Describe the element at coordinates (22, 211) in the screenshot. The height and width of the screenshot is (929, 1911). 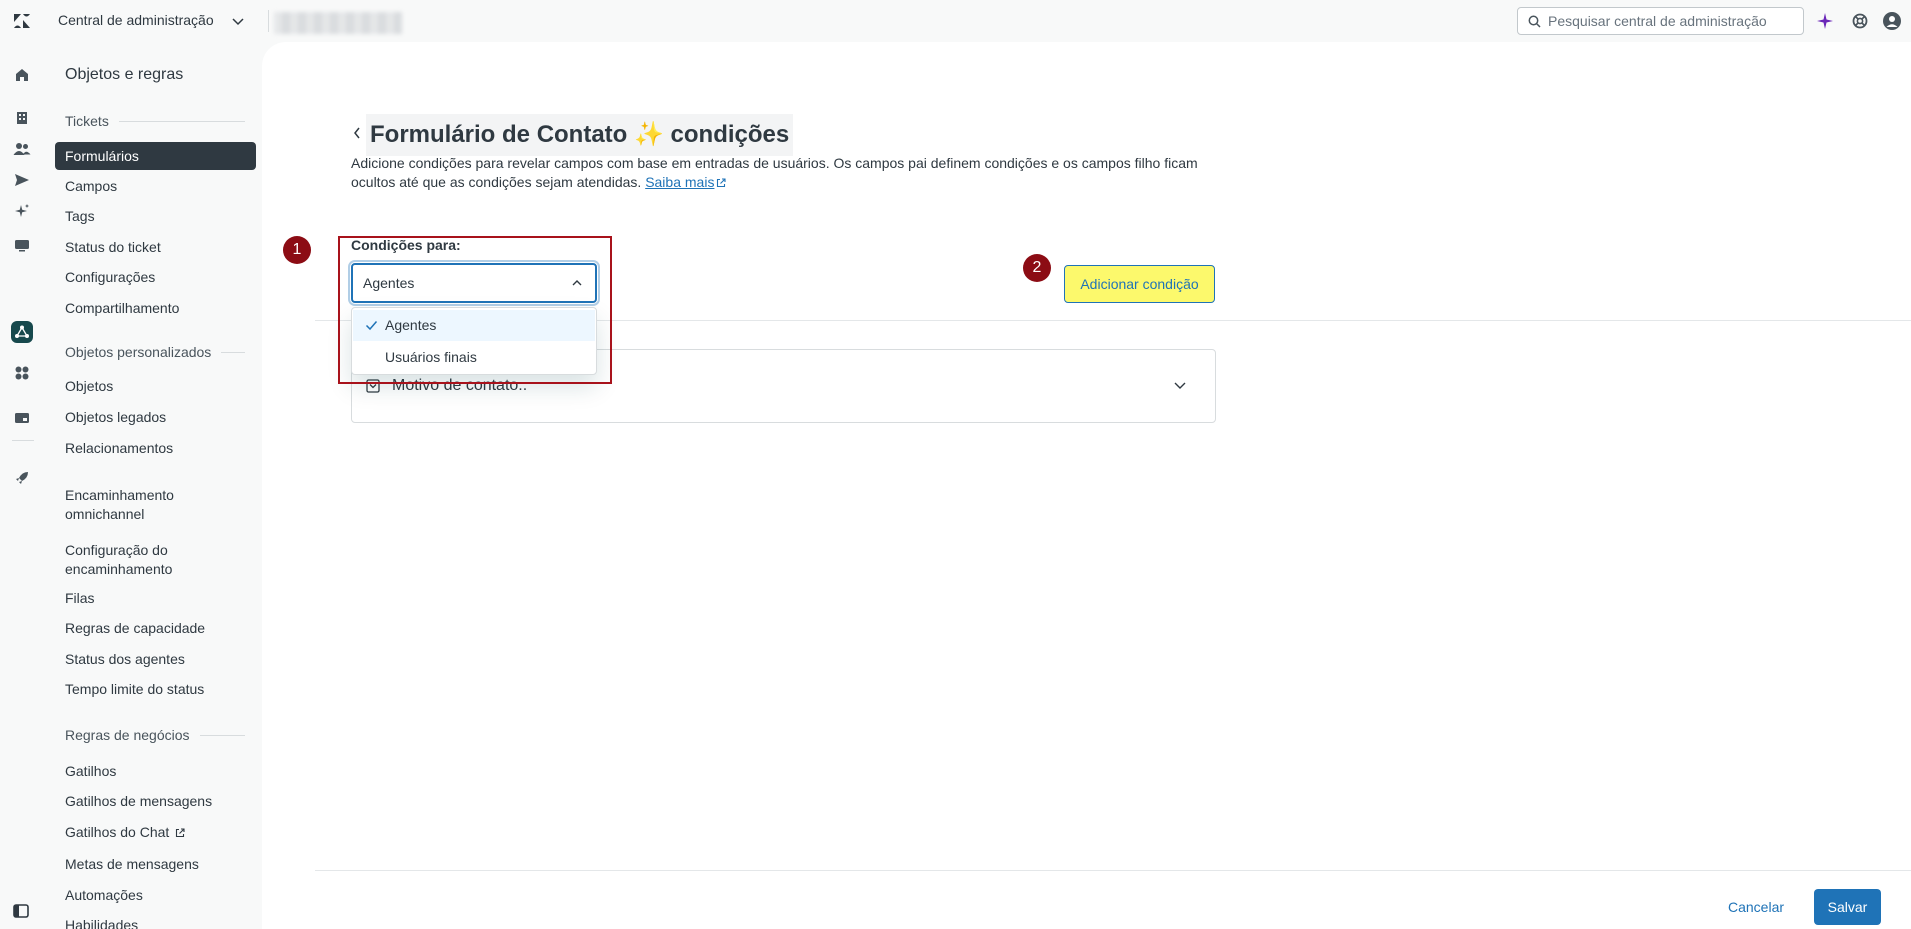
I see `ai-icon` at that location.